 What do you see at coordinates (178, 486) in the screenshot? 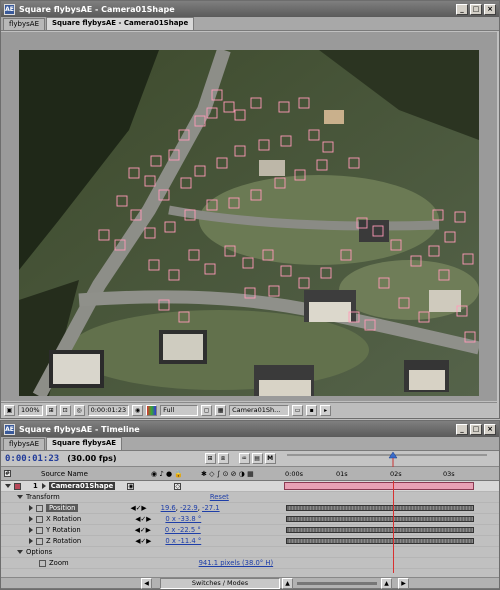
I see `shy-switch-icon: ◇` at bounding box center [178, 486].